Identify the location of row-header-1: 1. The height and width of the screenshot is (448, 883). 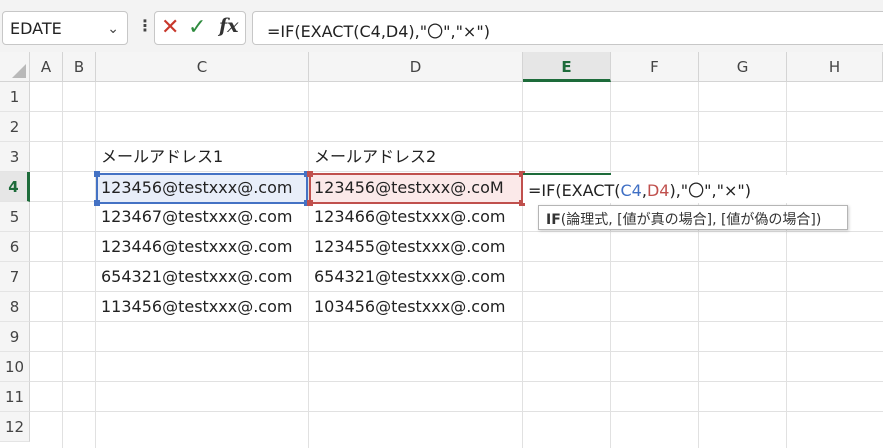
(15, 97).